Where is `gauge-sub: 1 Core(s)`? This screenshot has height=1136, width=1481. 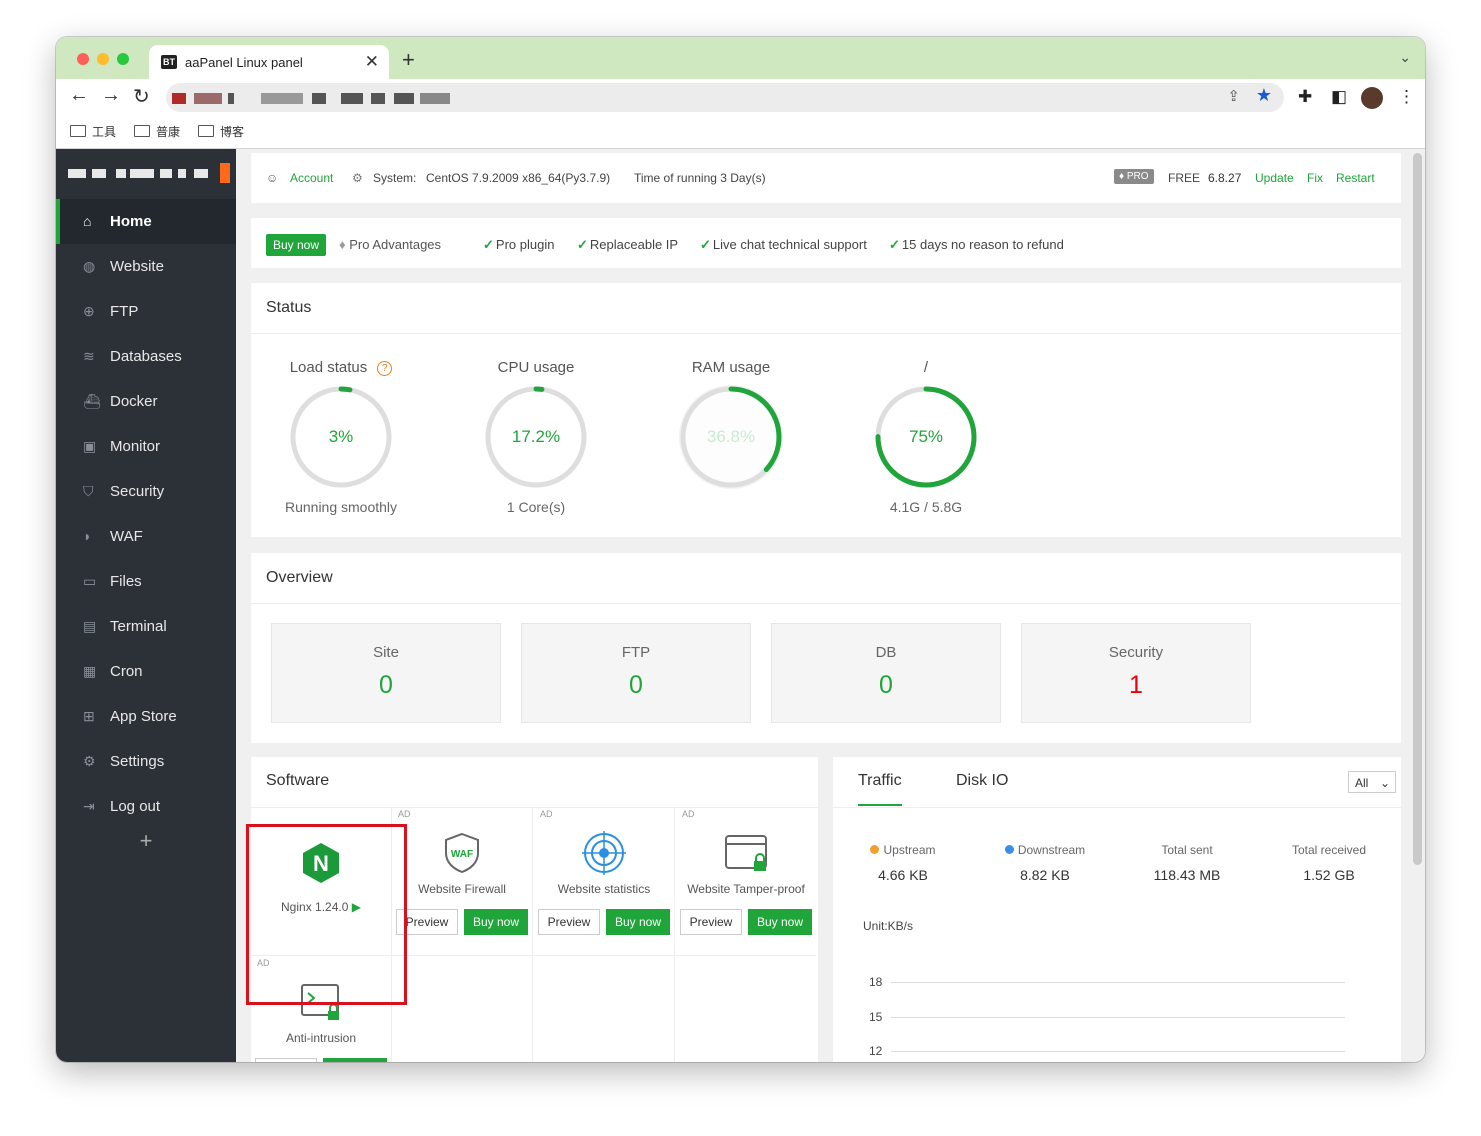
gauge-sub: 1 Core(s) is located at coordinates (536, 507).